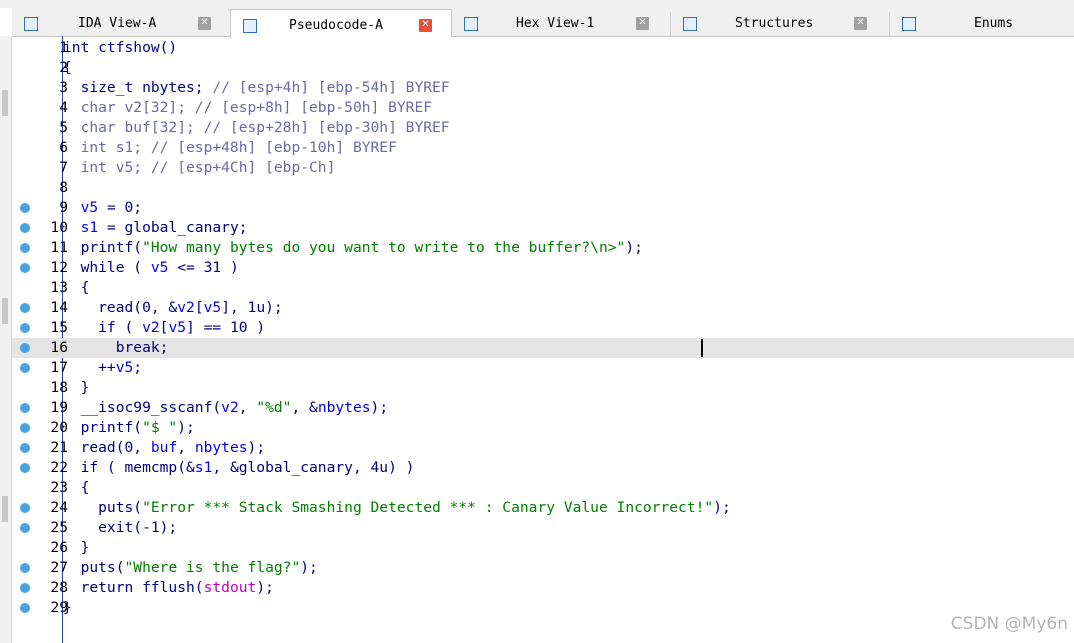 The width and height of the screenshot is (1074, 643). Describe the element at coordinates (221, 447) in the screenshot. I see `code-token: nbytes` at that location.